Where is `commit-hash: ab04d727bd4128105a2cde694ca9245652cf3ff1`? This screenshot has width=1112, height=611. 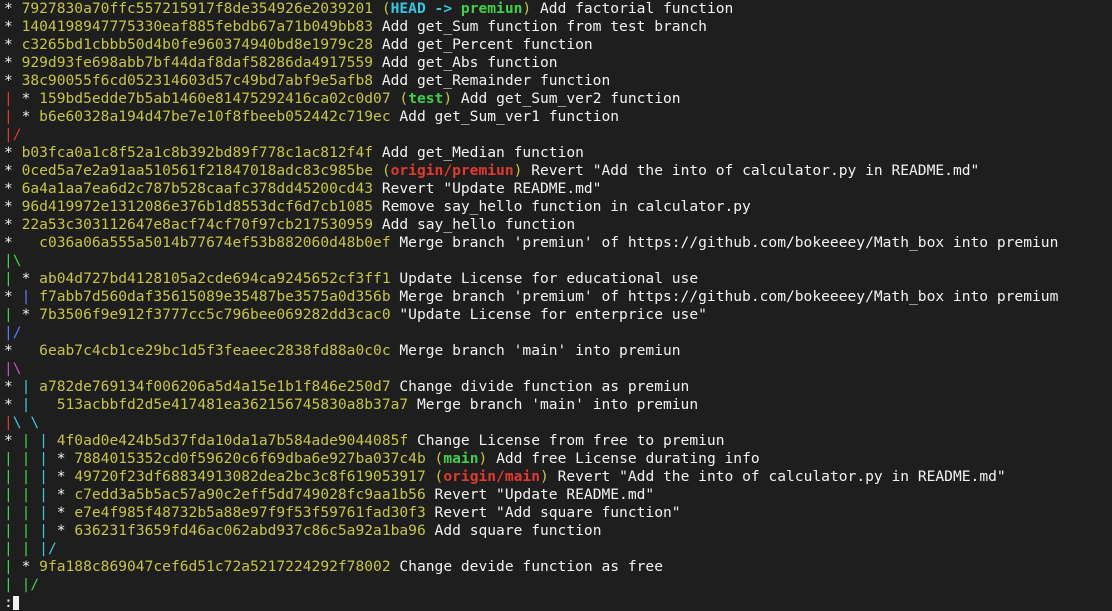
commit-hash: ab04d727bd4128105a2cde694ca9245652cf3ff1 is located at coordinates (215, 278).